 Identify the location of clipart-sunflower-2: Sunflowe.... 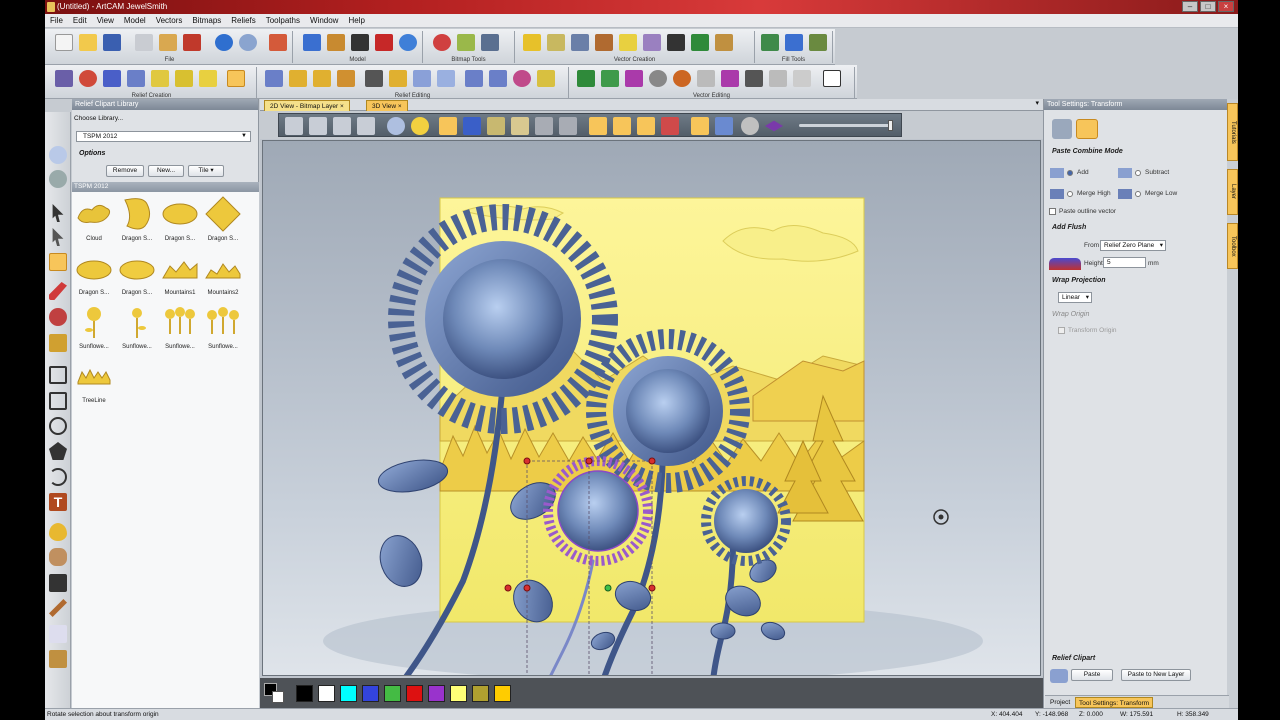
(137, 329).